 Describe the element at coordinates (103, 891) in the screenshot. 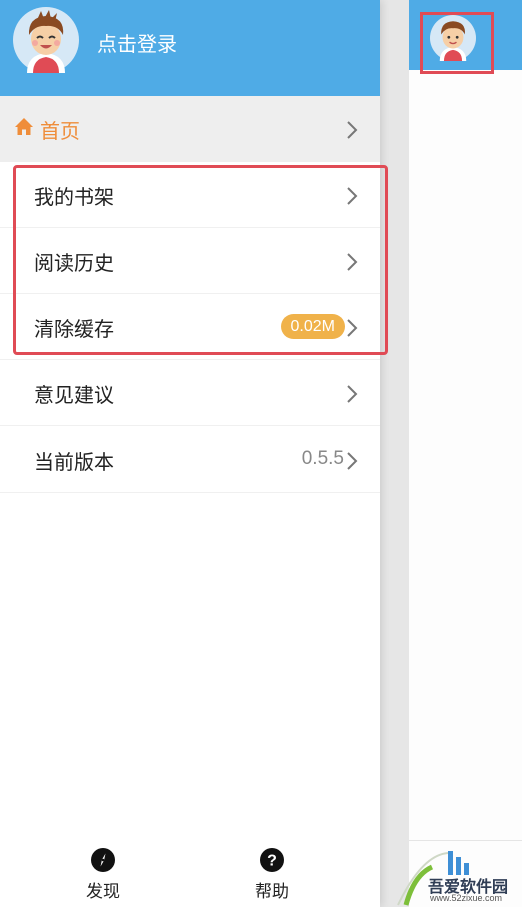

I see `discover-label: 发现` at that location.